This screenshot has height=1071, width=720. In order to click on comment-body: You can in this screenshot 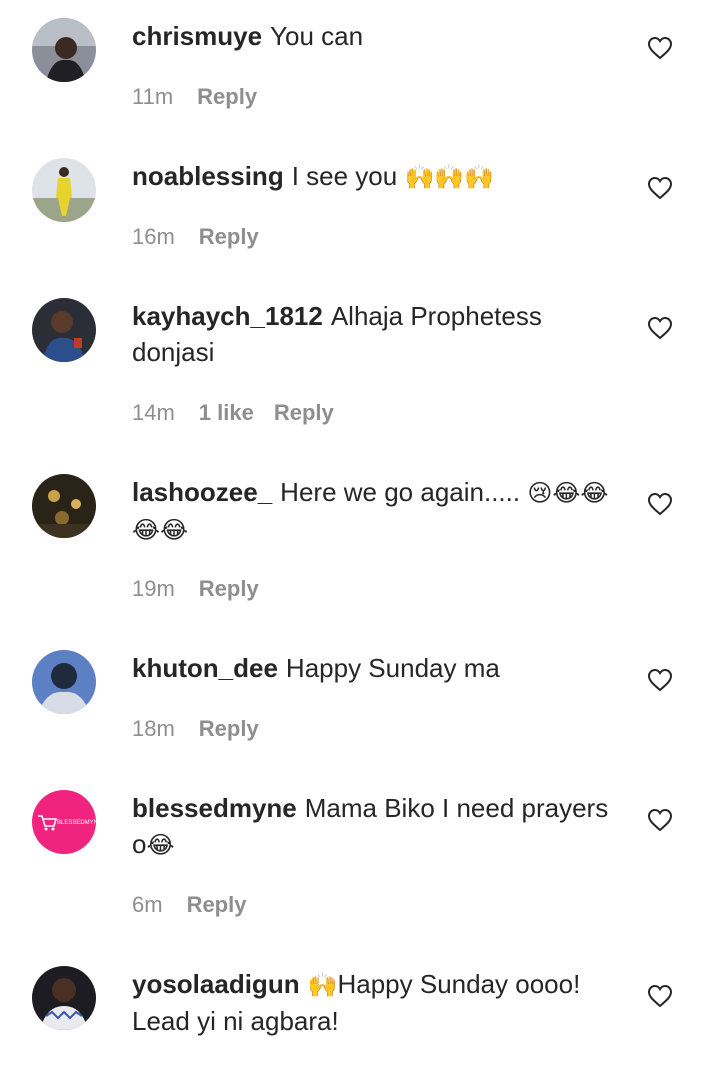, I will do `click(317, 36)`.